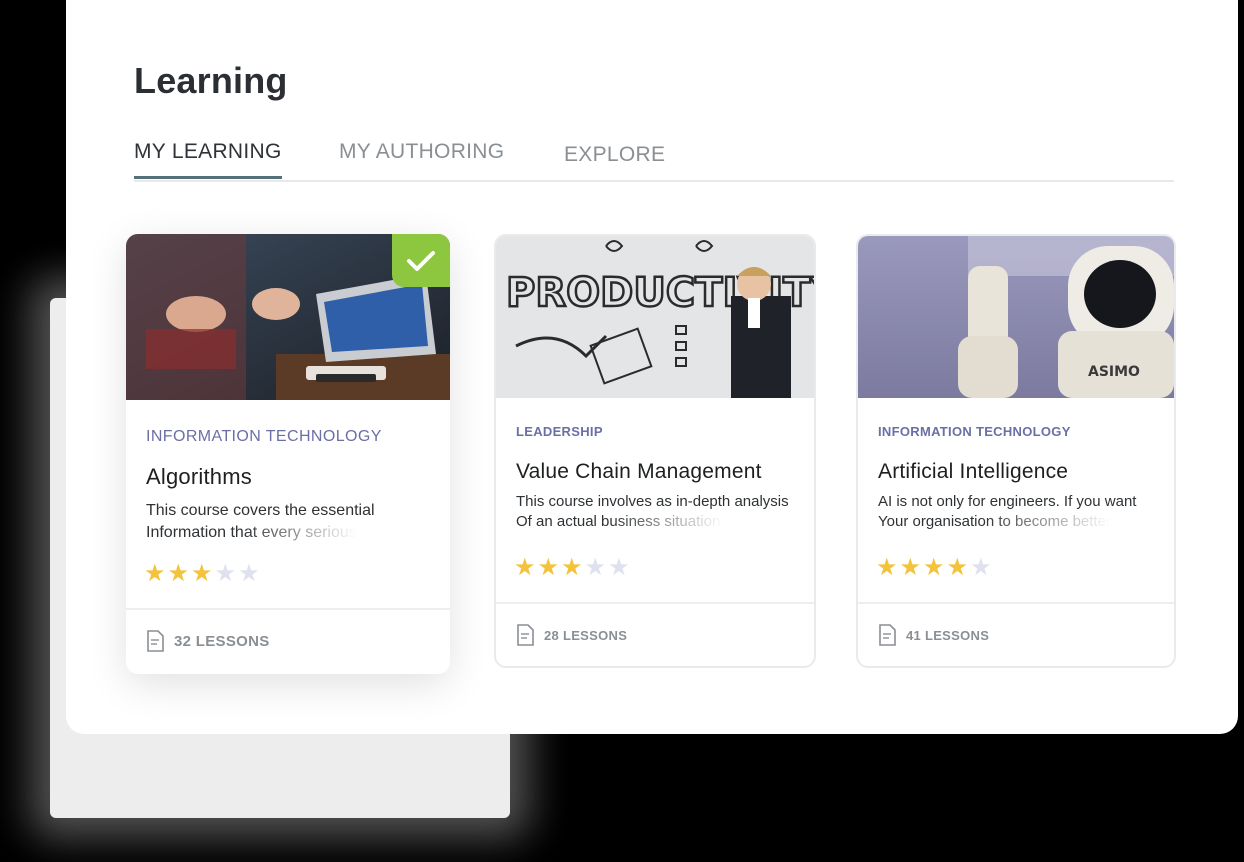 The height and width of the screenshot is (862, 1244). Describe the element at coordinates (614, 161) in the screenshot. I see `tab-explore: EXPLORE` at that location.